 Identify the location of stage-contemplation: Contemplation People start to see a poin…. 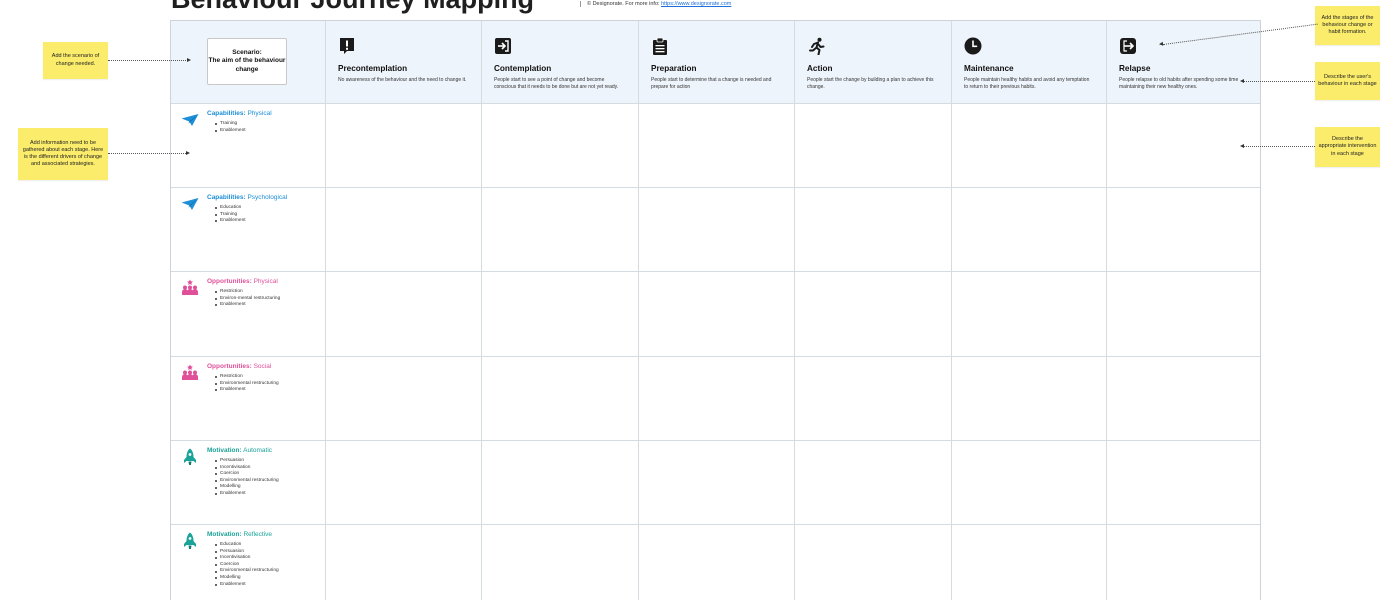
(560, 62).